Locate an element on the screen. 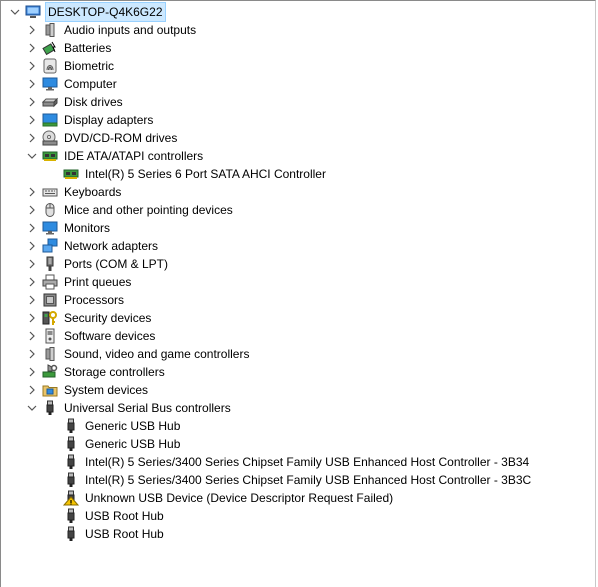 This screenshot has height=587, width=598. category-label: Ports (COM & LPT) is located at coordinates (116, 264).